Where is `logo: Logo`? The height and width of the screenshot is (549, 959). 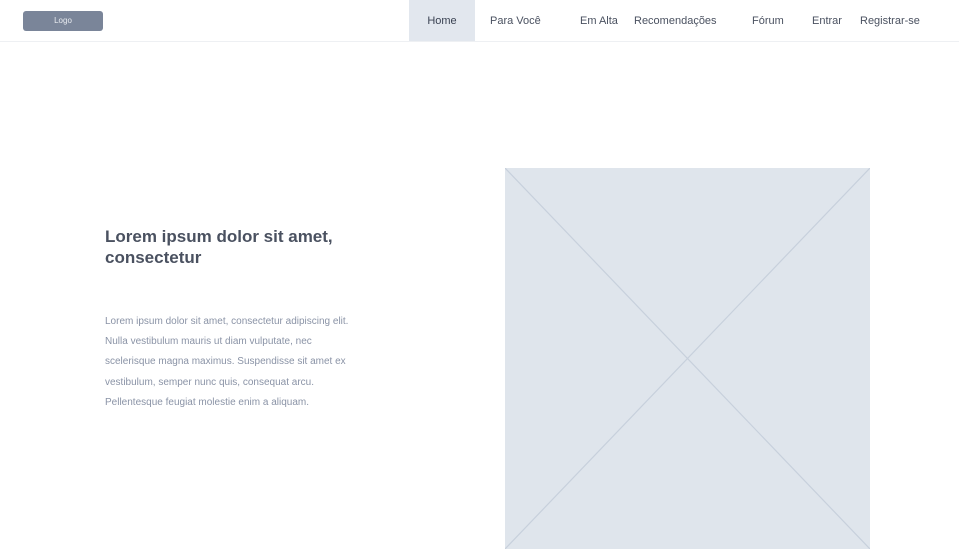 logo: Logo is located at coordinates (63, 21).